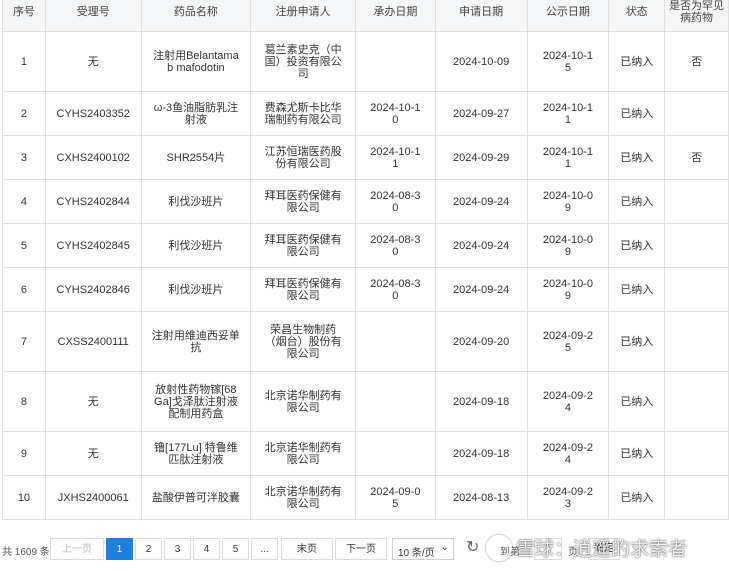 This screenshot has width=729, height=571. Describe the element at coordinates (196, 113) in the screenshot. I see `cell-drug-name: ω-3鱼油脂肪乳注射液` at that location.